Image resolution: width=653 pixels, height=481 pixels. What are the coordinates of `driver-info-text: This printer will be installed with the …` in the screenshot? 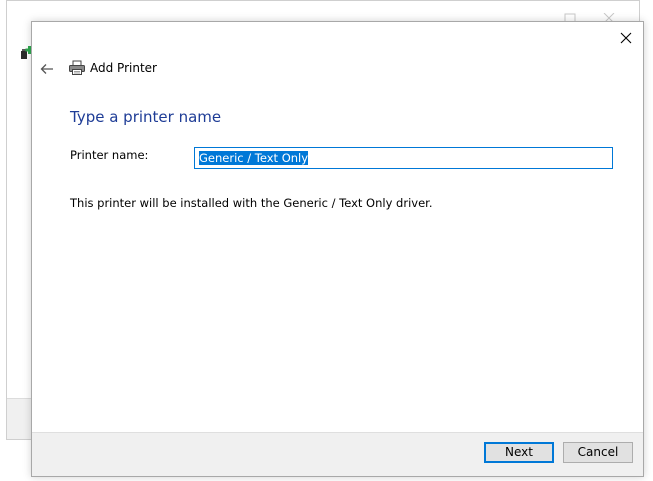 It's located at (251, 203).